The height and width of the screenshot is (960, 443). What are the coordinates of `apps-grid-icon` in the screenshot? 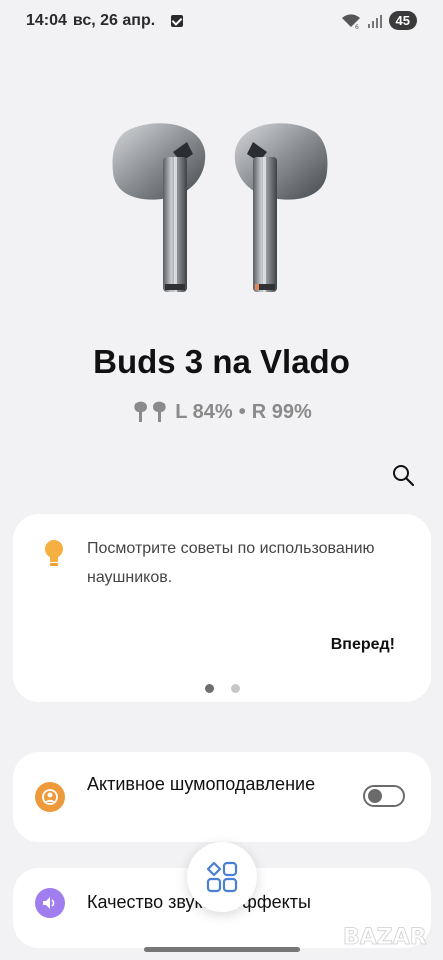 It's located at (222, 877).